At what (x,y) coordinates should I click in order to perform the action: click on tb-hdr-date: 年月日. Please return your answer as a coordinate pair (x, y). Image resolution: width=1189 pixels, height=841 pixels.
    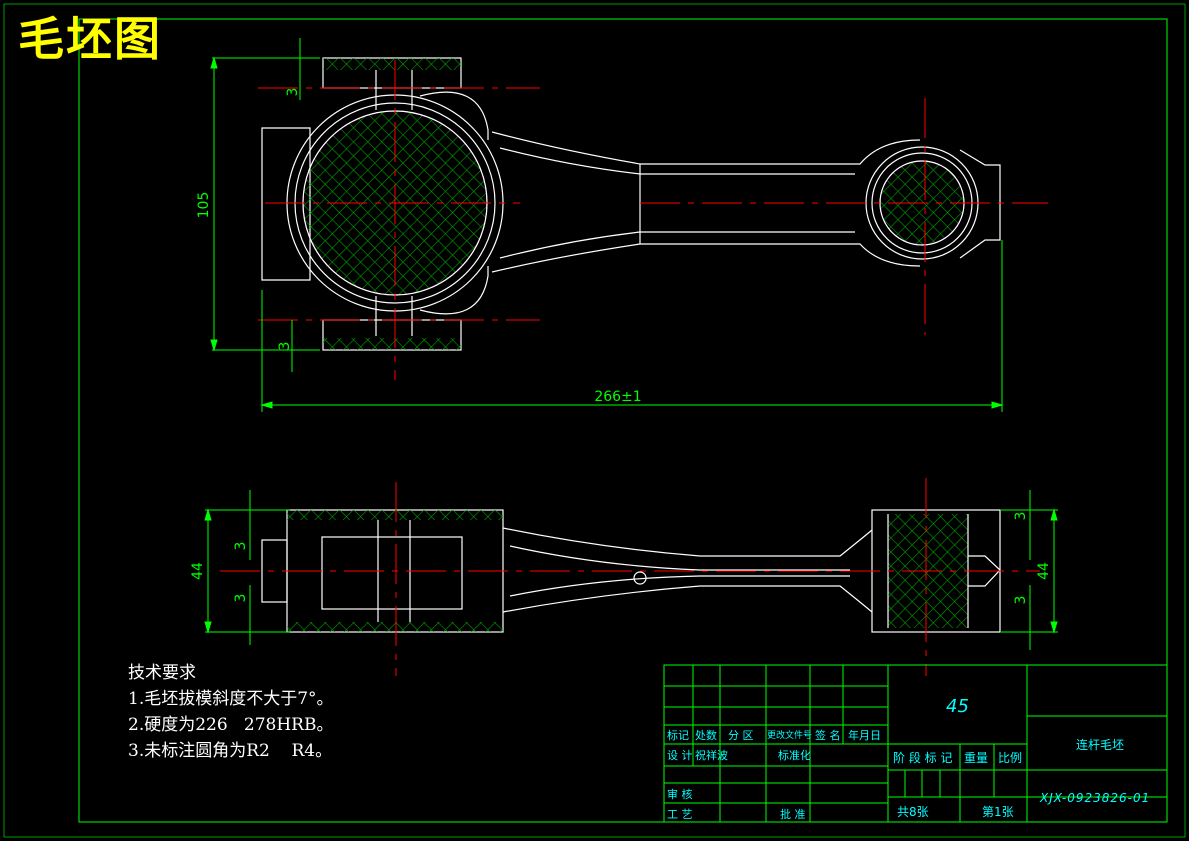
    Looking at the image, I should click on (864, 735).